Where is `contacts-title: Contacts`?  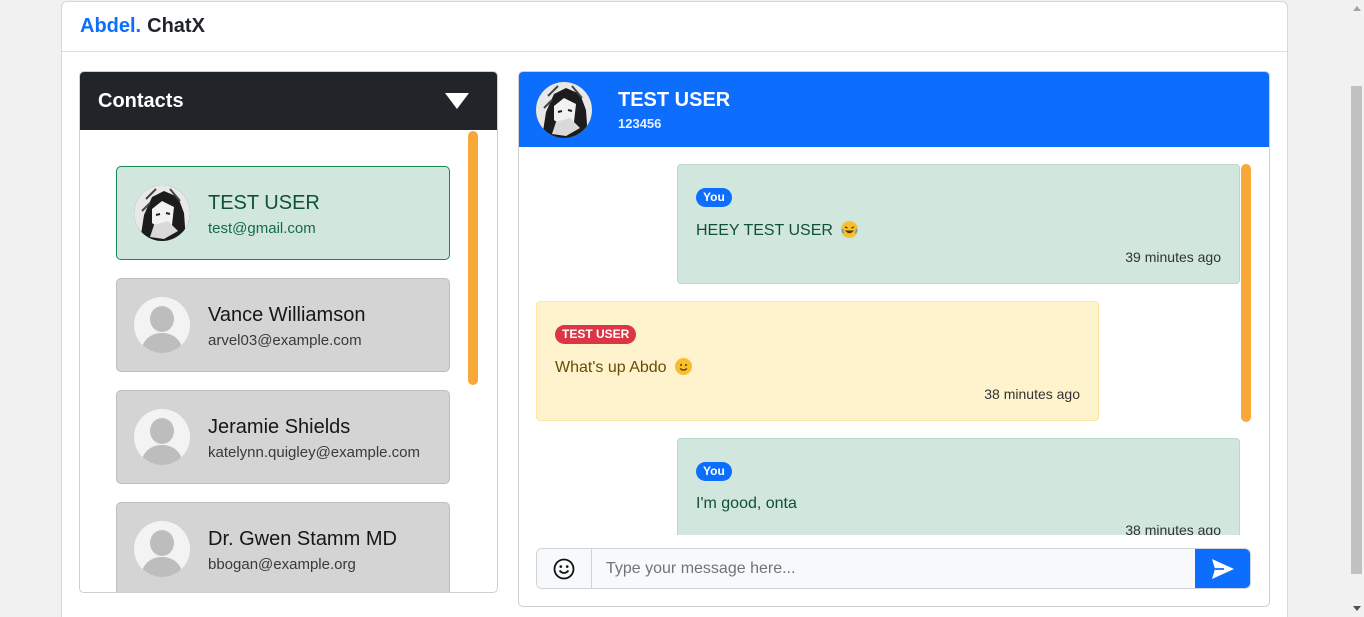
contacts-title: Contacts is located at coordinates (141, 100).